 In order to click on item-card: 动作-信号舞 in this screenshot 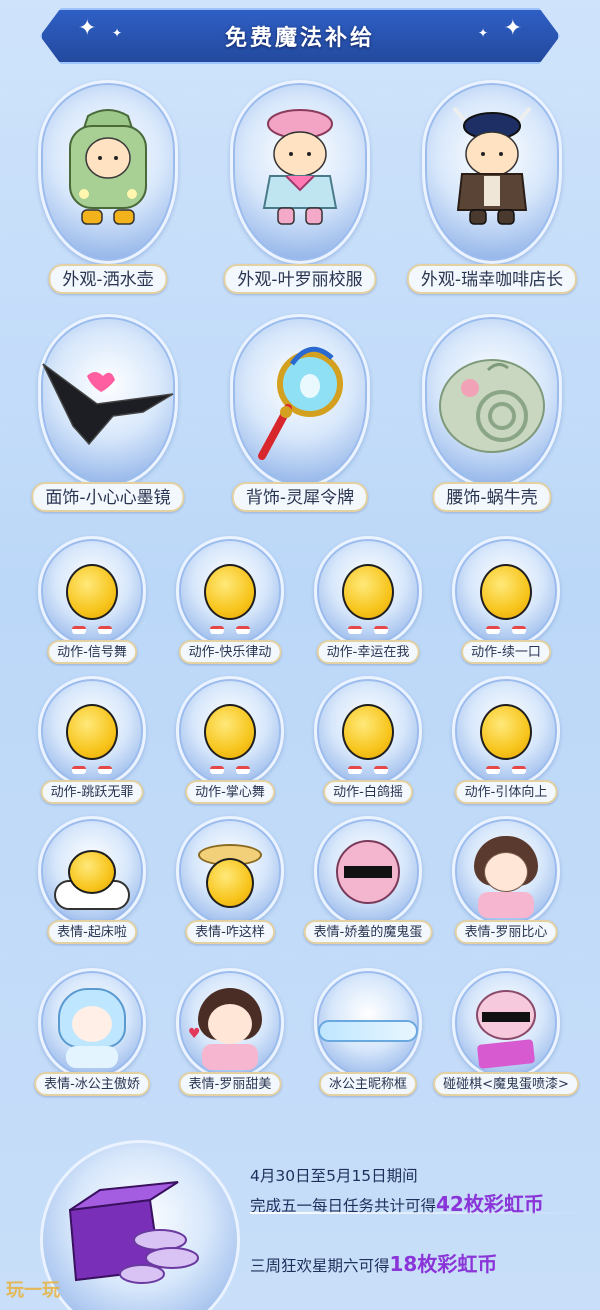, I will do `click(92, 603)`.